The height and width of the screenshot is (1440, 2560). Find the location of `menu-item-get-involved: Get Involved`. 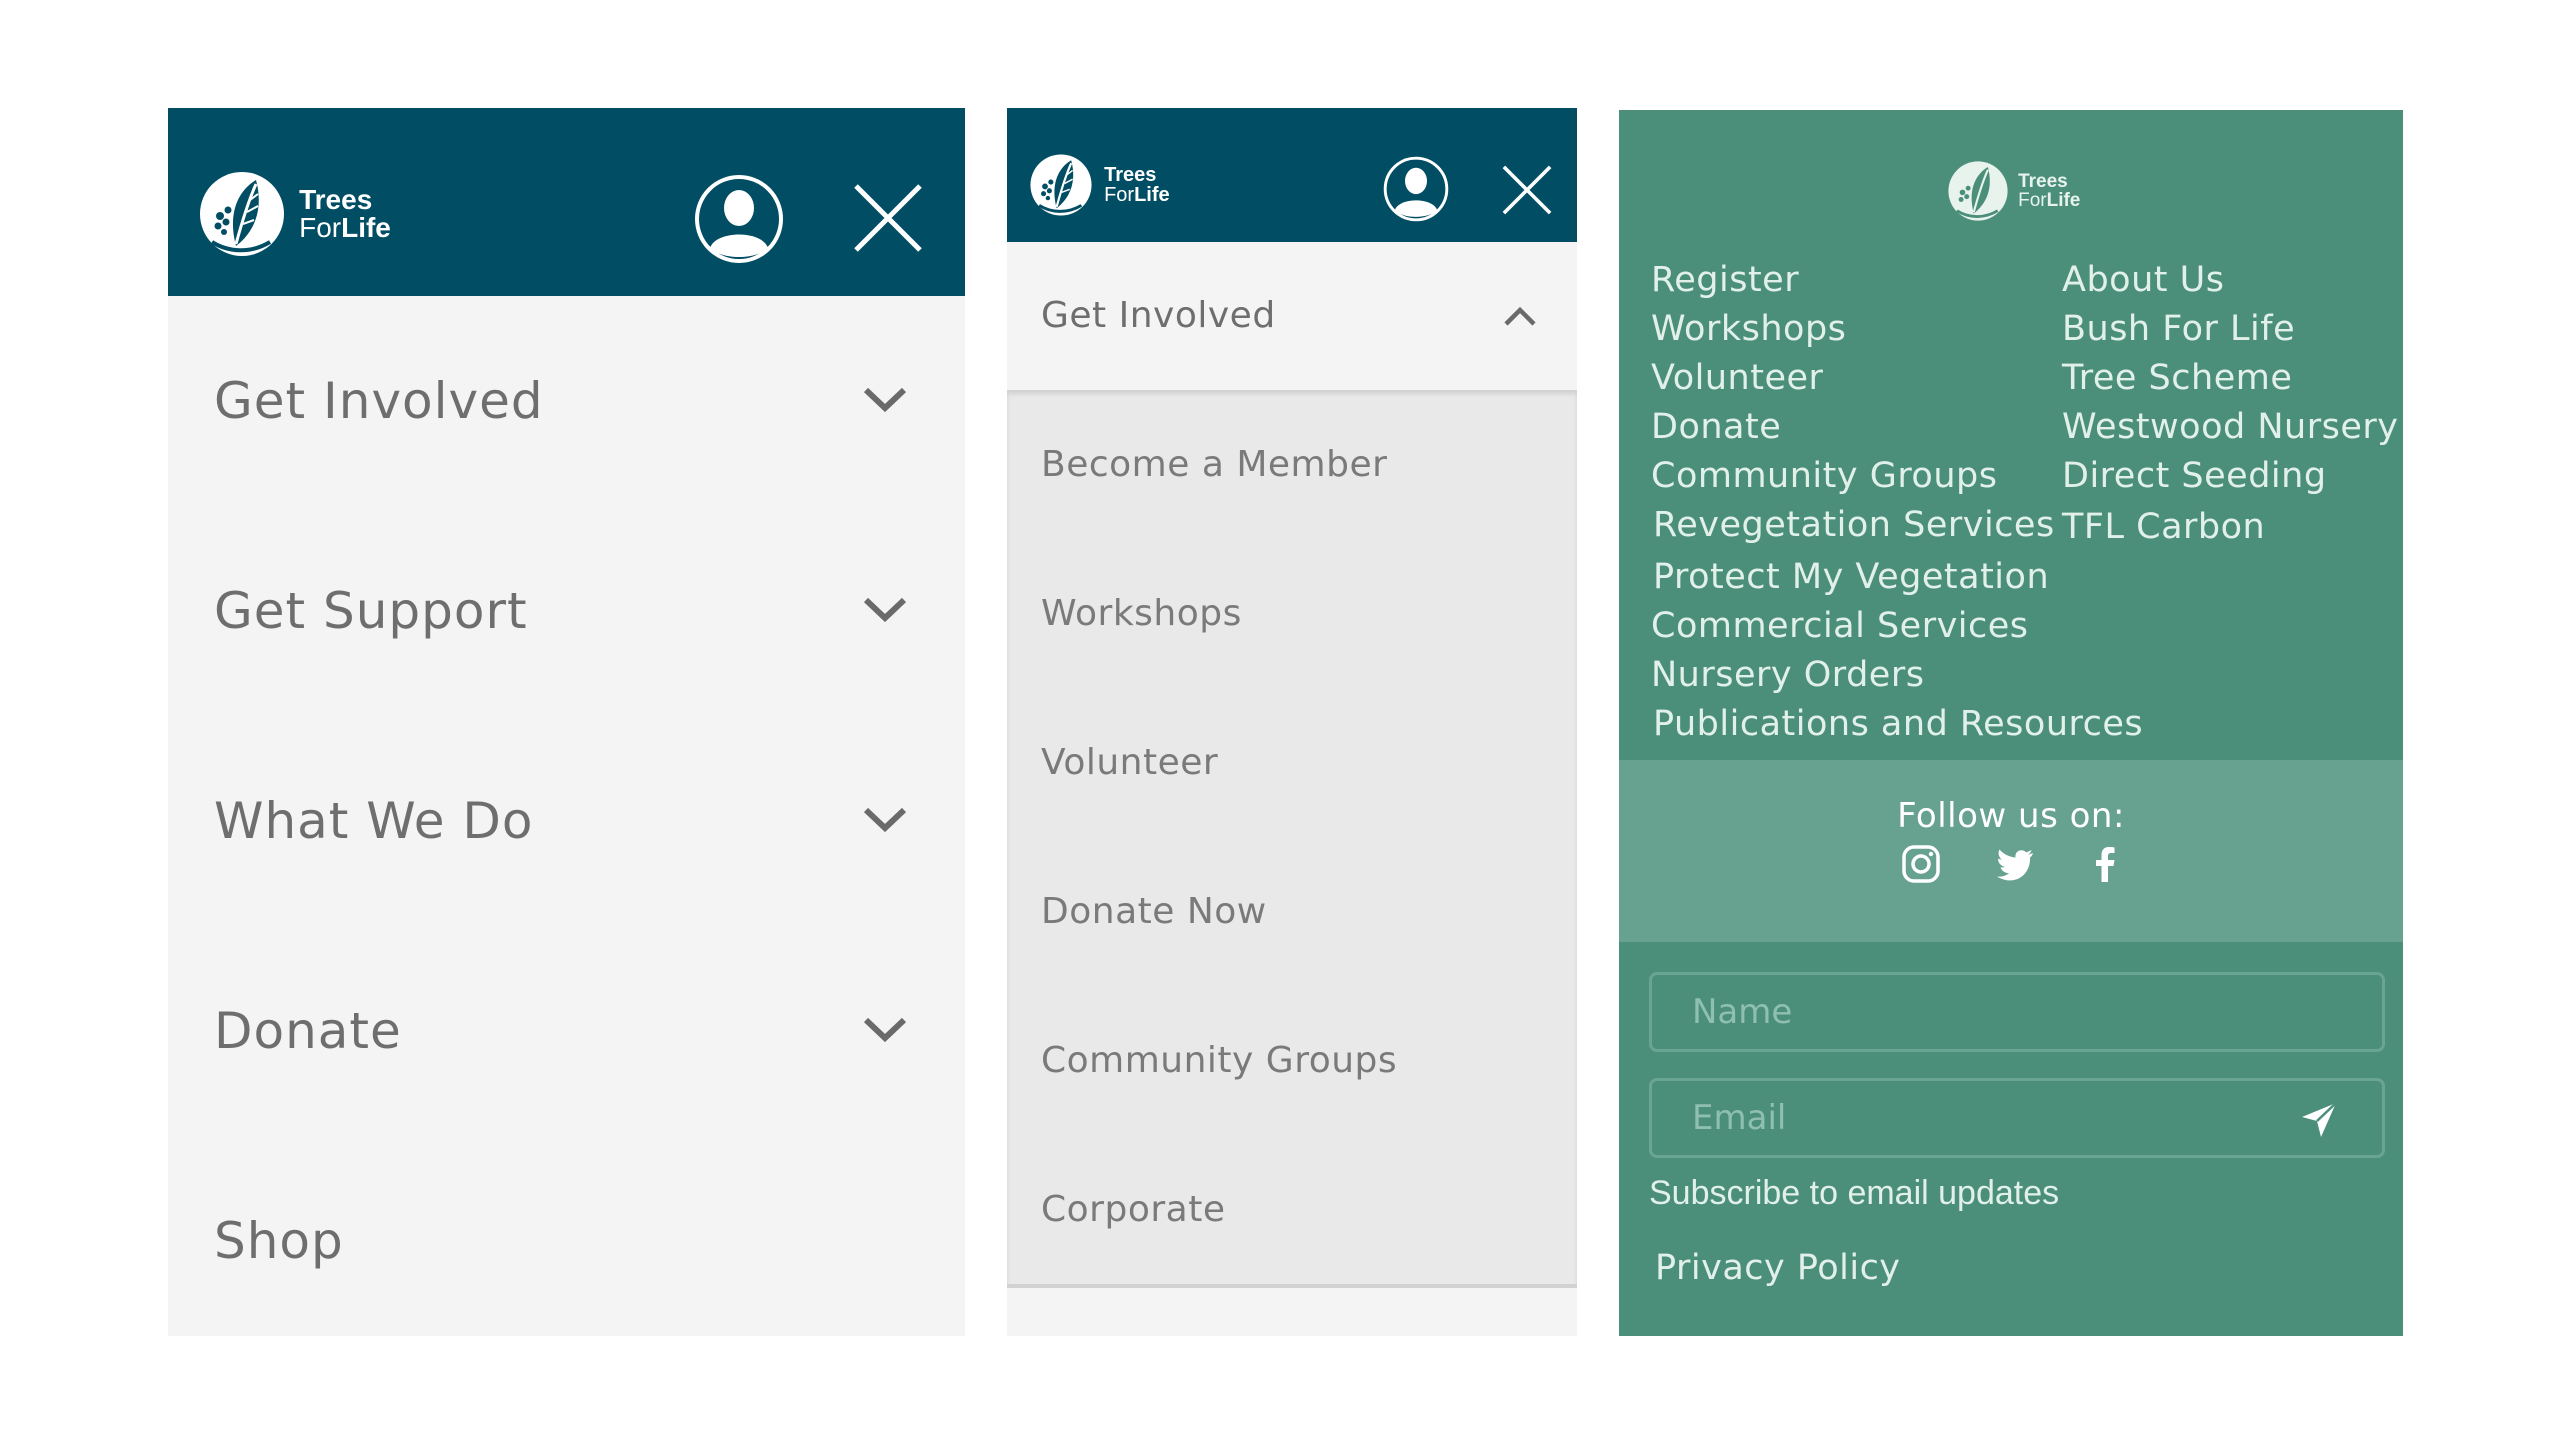

menu-item-get-involved: Get Involved is located at coordinates (566, 401).